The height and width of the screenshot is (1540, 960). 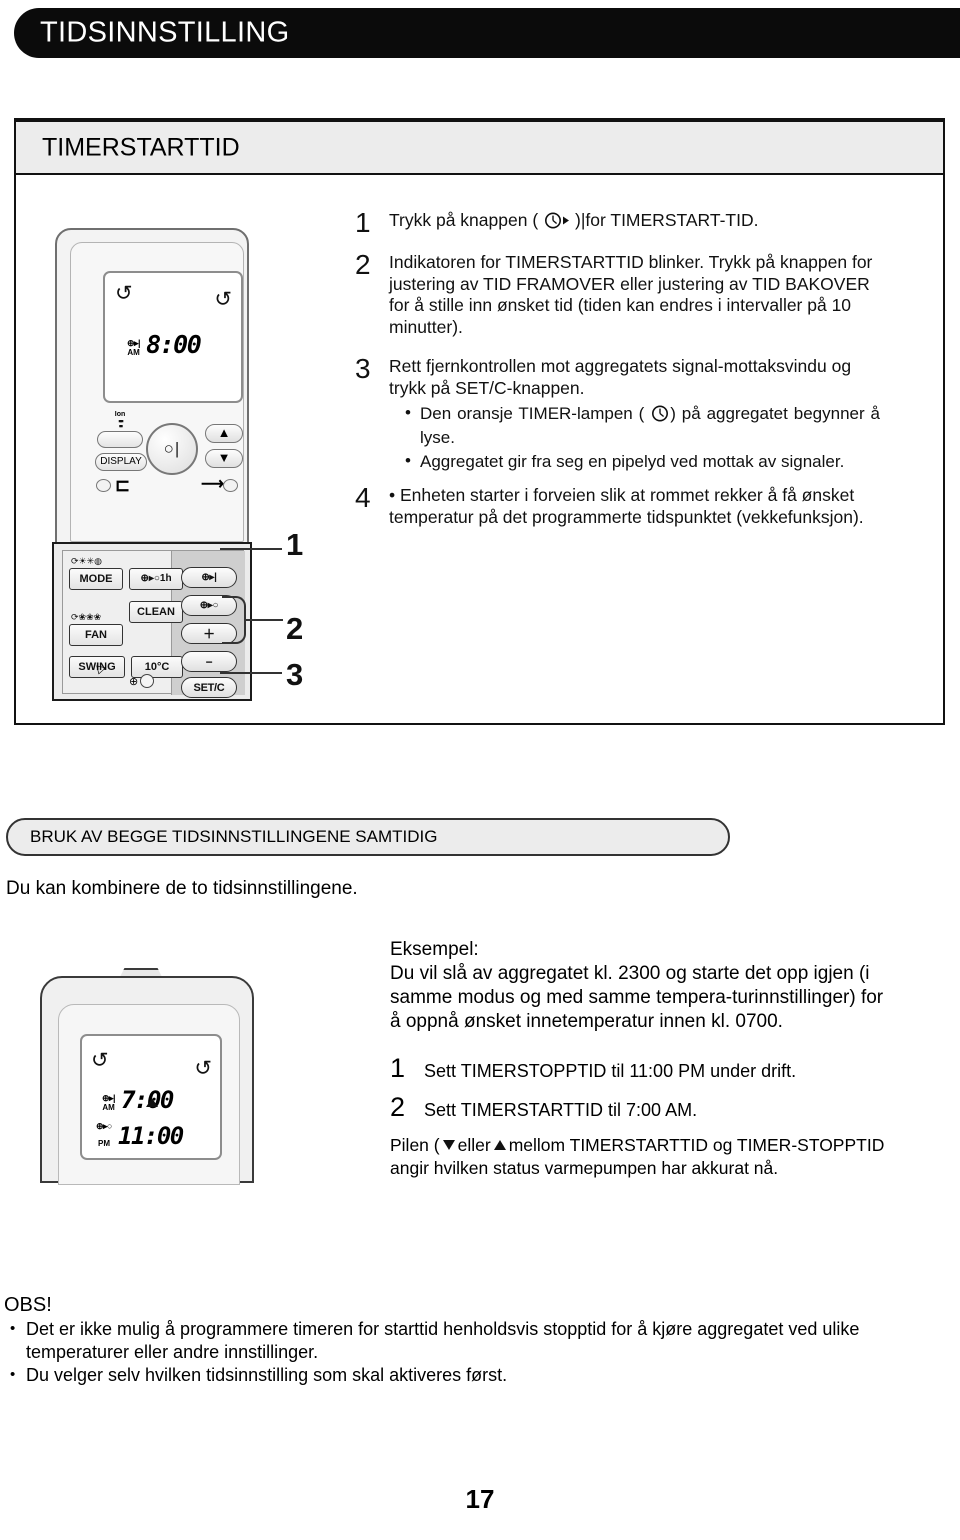 What do you see at coordinates (212, 484) in the screenshot?
I see `arc-icon: ⟶` at bounding box center [212, 484].